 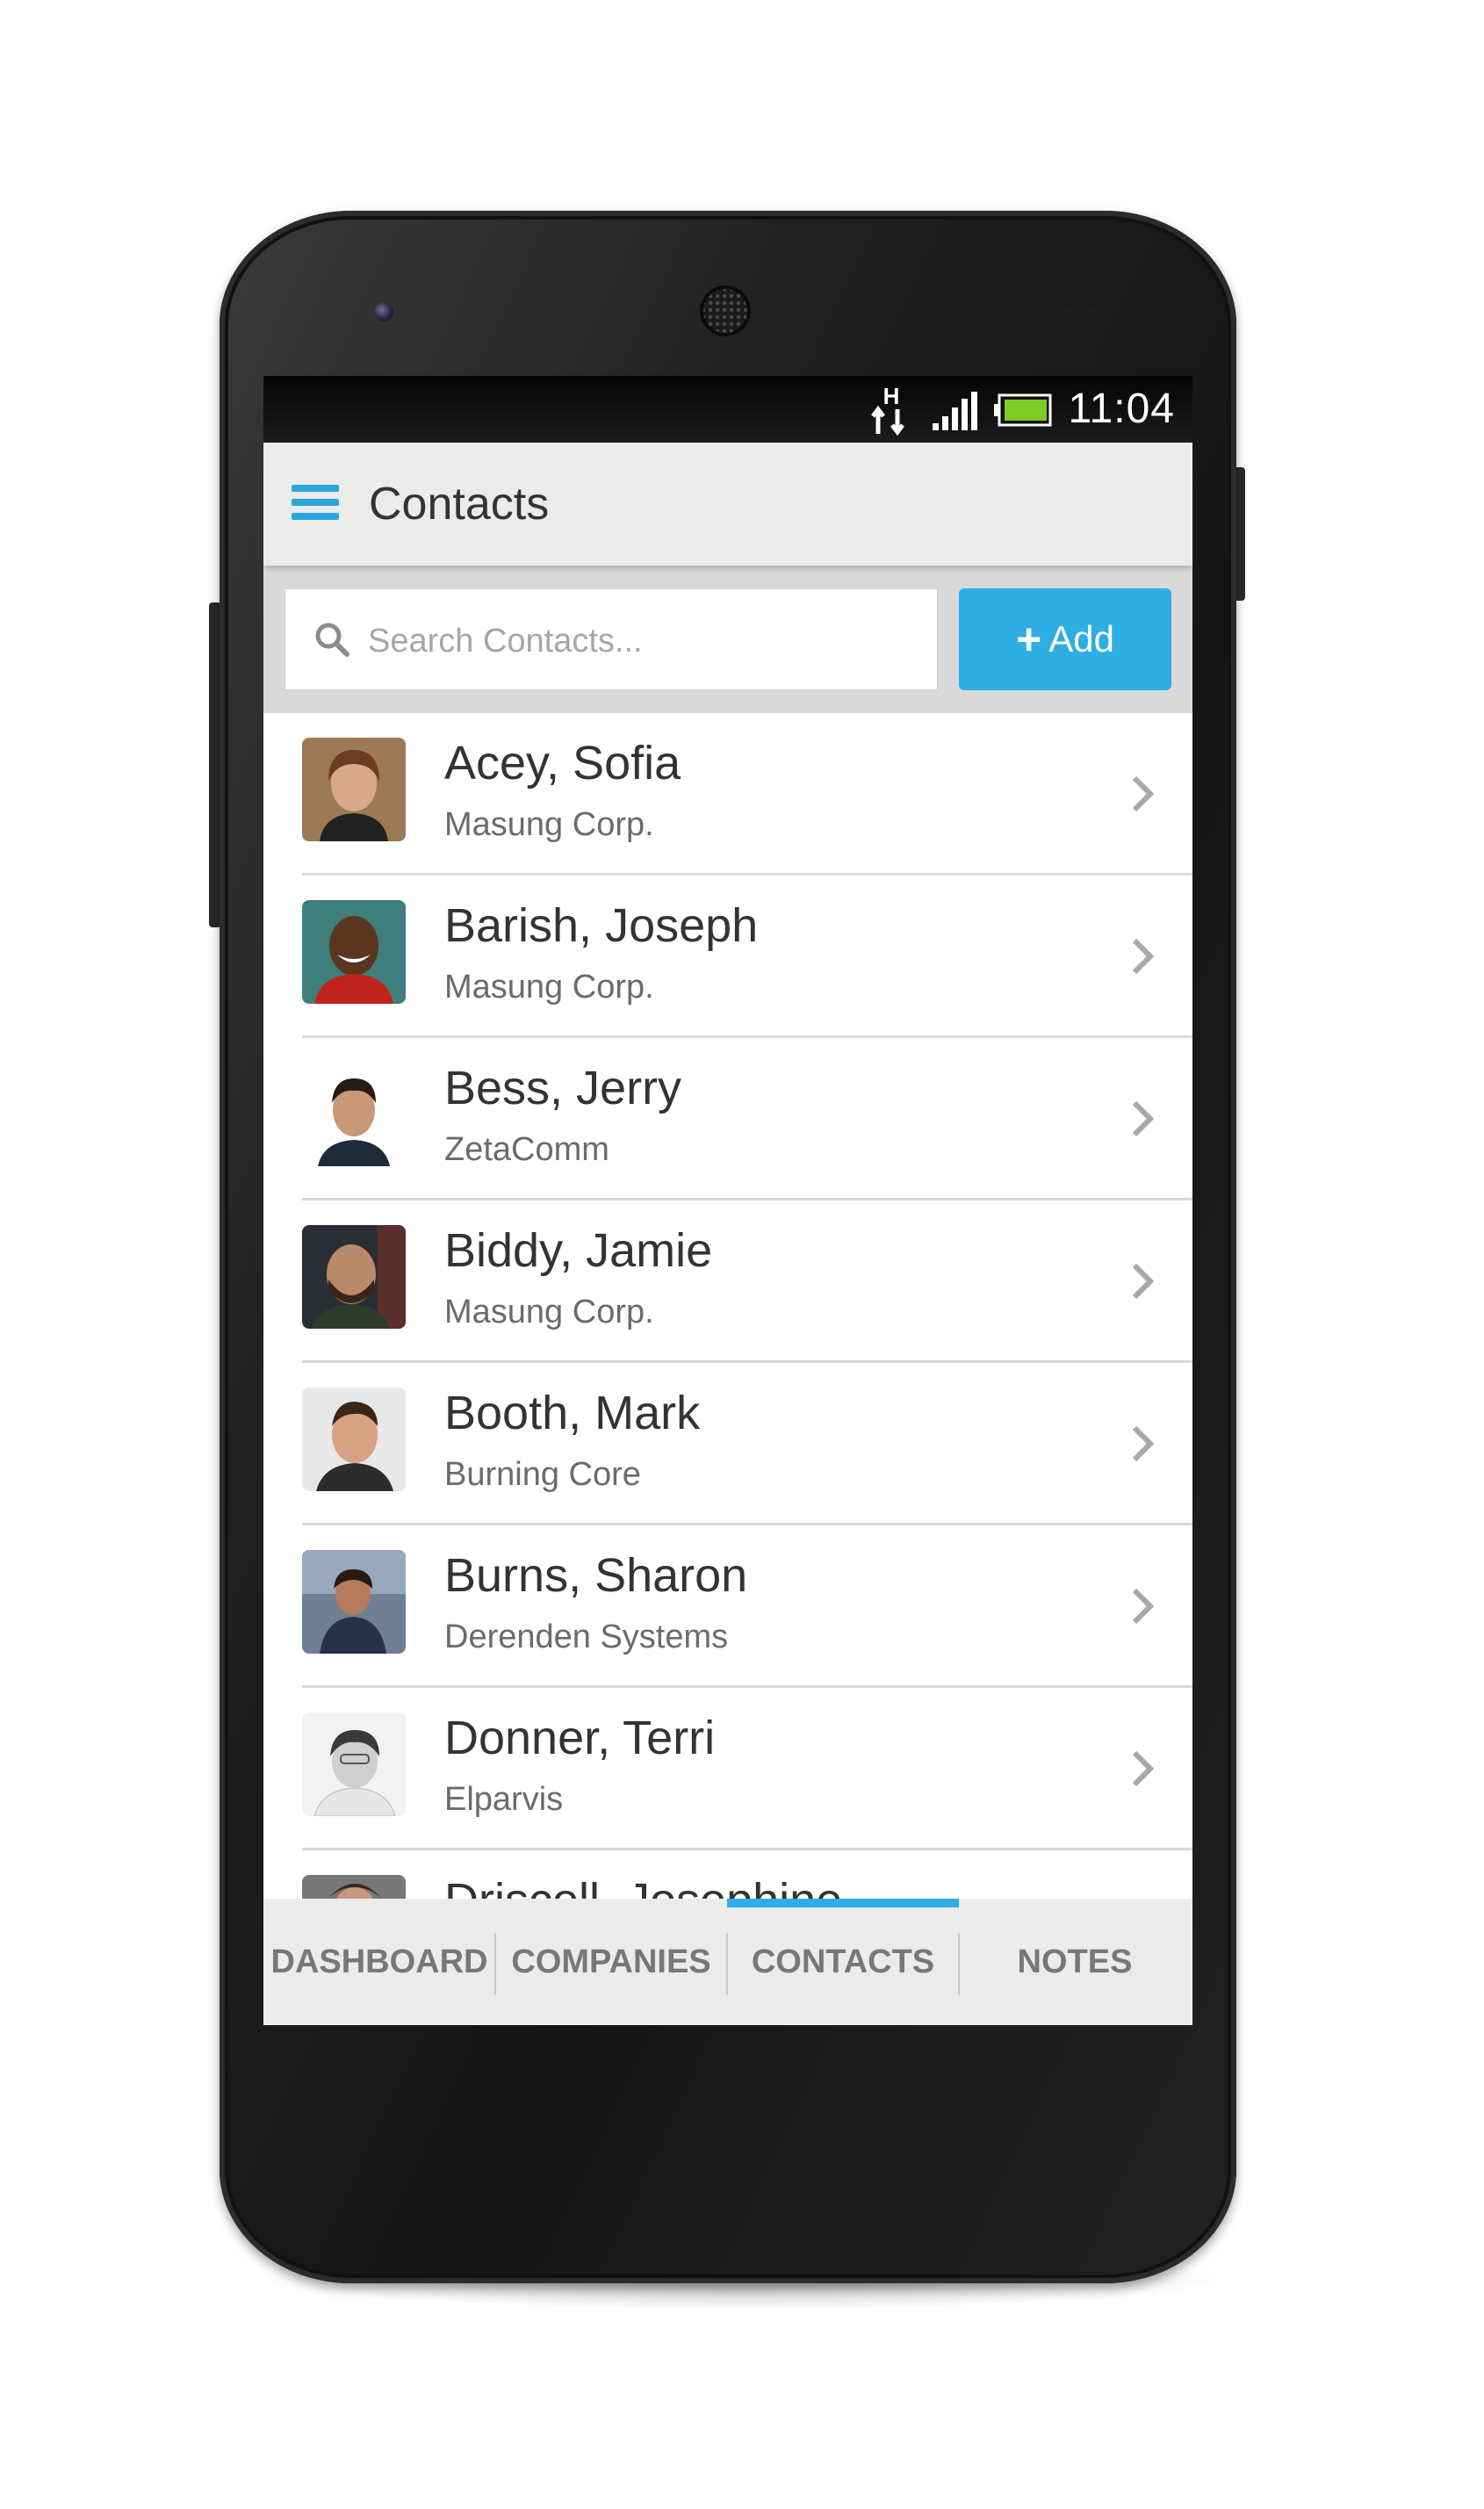 I want to click on contact-name: Barish, Joseph, so click(x=601, y=925).